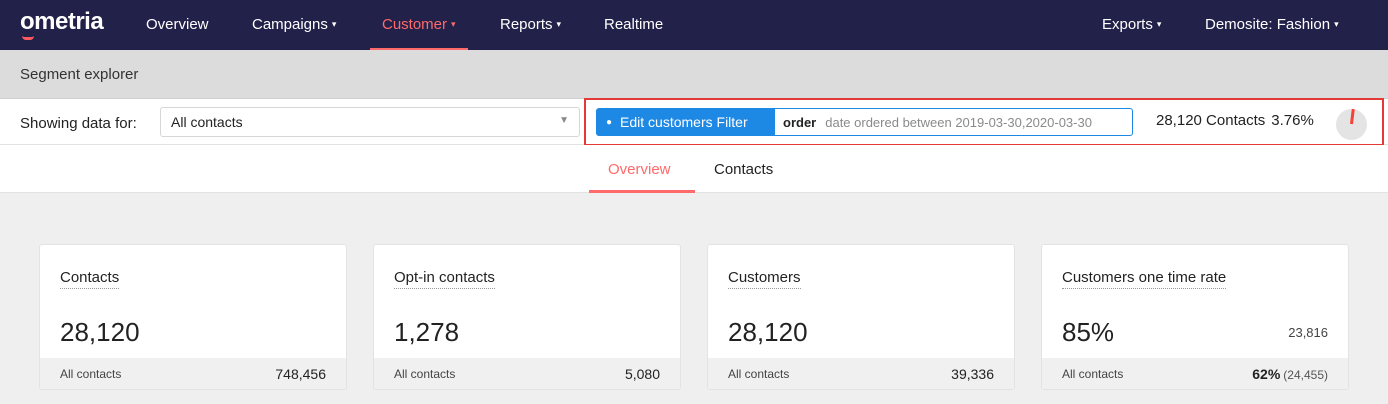  I want to click on card-title: Opt-in contacts, so click(444, 279).